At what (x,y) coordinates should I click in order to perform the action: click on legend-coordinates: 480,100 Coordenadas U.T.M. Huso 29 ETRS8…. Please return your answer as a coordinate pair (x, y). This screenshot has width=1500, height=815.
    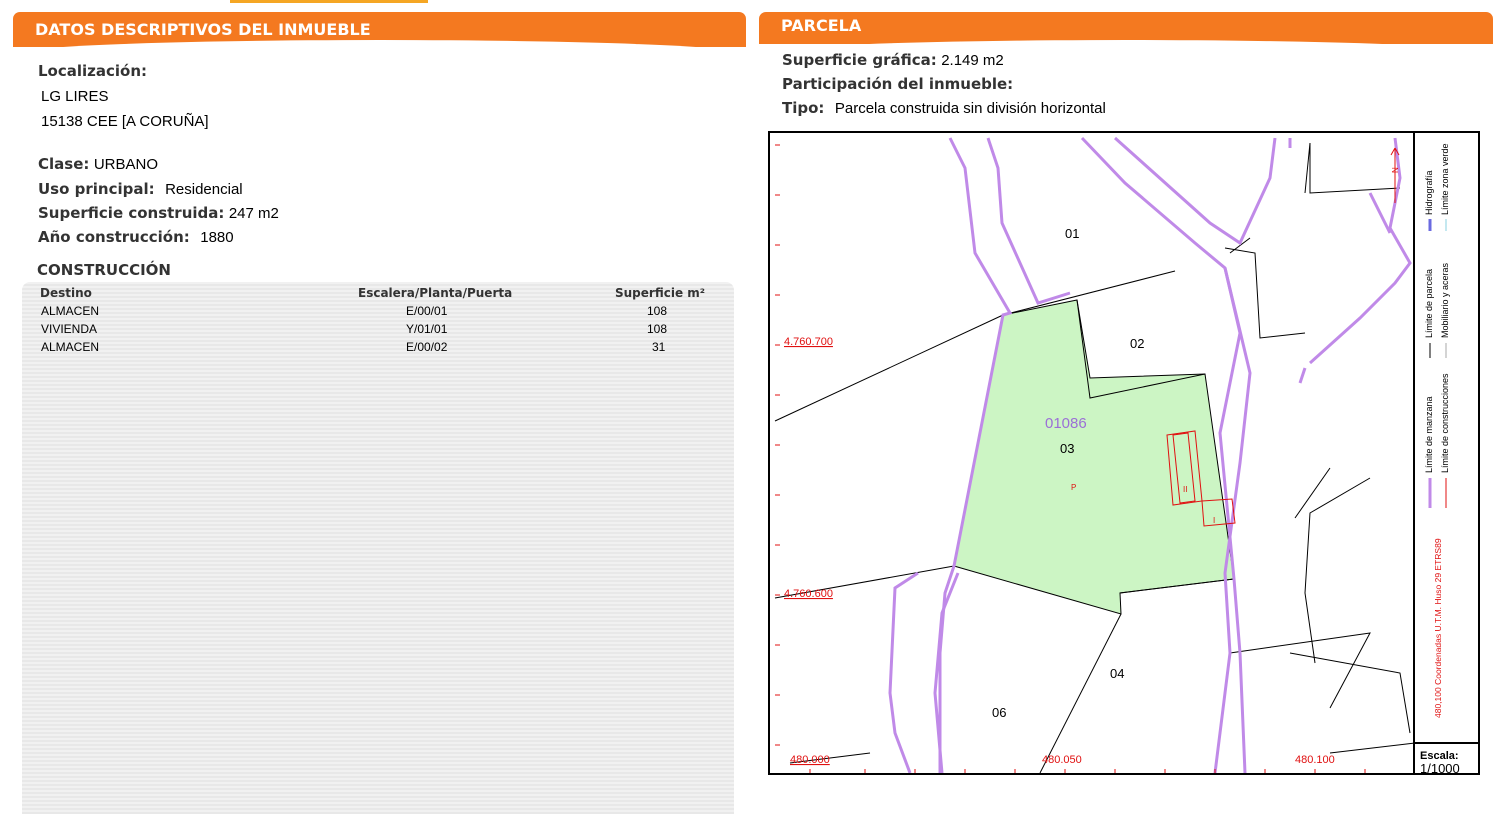
    Looking at the image, I should click on (1438, 628).